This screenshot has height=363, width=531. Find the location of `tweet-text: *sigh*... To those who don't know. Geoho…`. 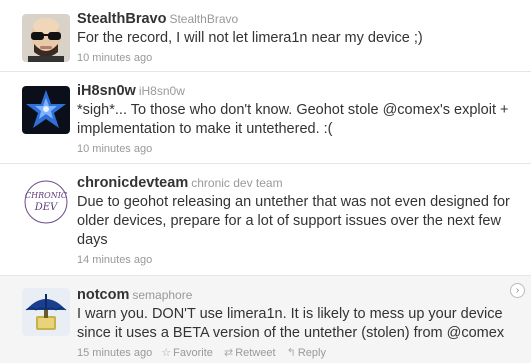

tweet-text: *sigh*... To those who don't know. Geoho… is located at coordinates (293, 119).